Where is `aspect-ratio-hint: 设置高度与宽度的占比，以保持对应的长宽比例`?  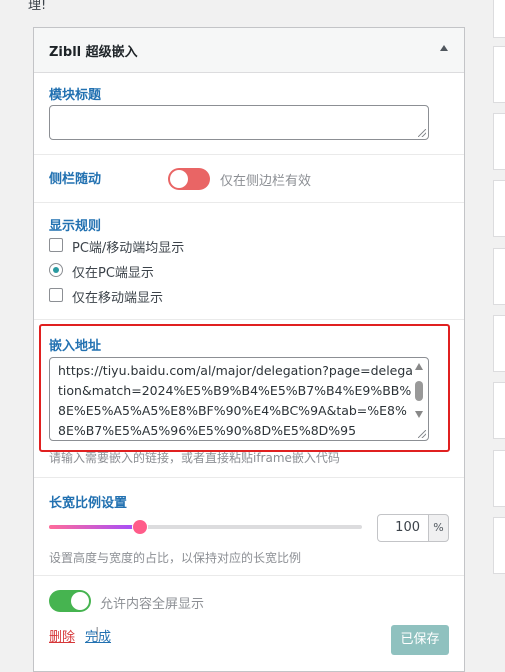 aspect-ratio-hint: 设置高度与宽度的占比，以保持对应的长宽比例 is located at coordinates (175, 558).